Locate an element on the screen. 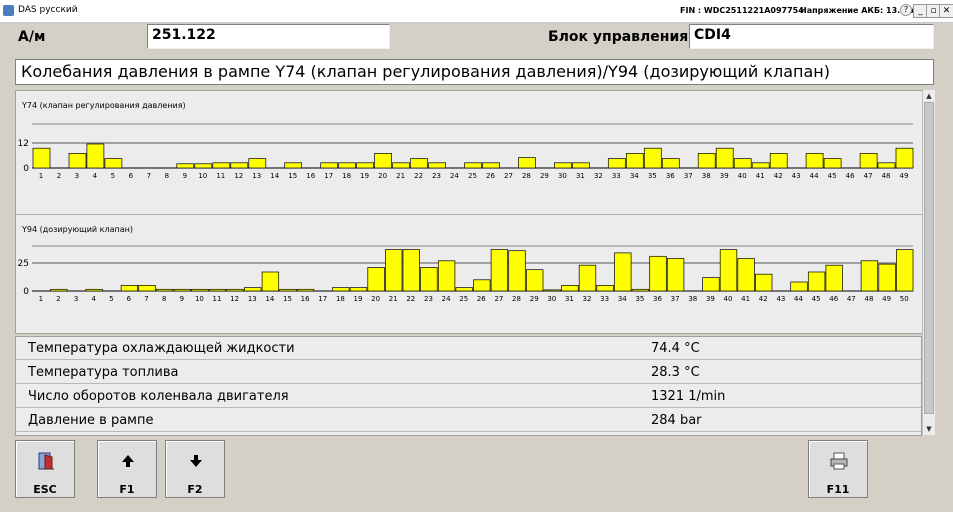 The width and height of the screenshot is (953, 512). esc-label: ESC is located at coordinates (45, 489).